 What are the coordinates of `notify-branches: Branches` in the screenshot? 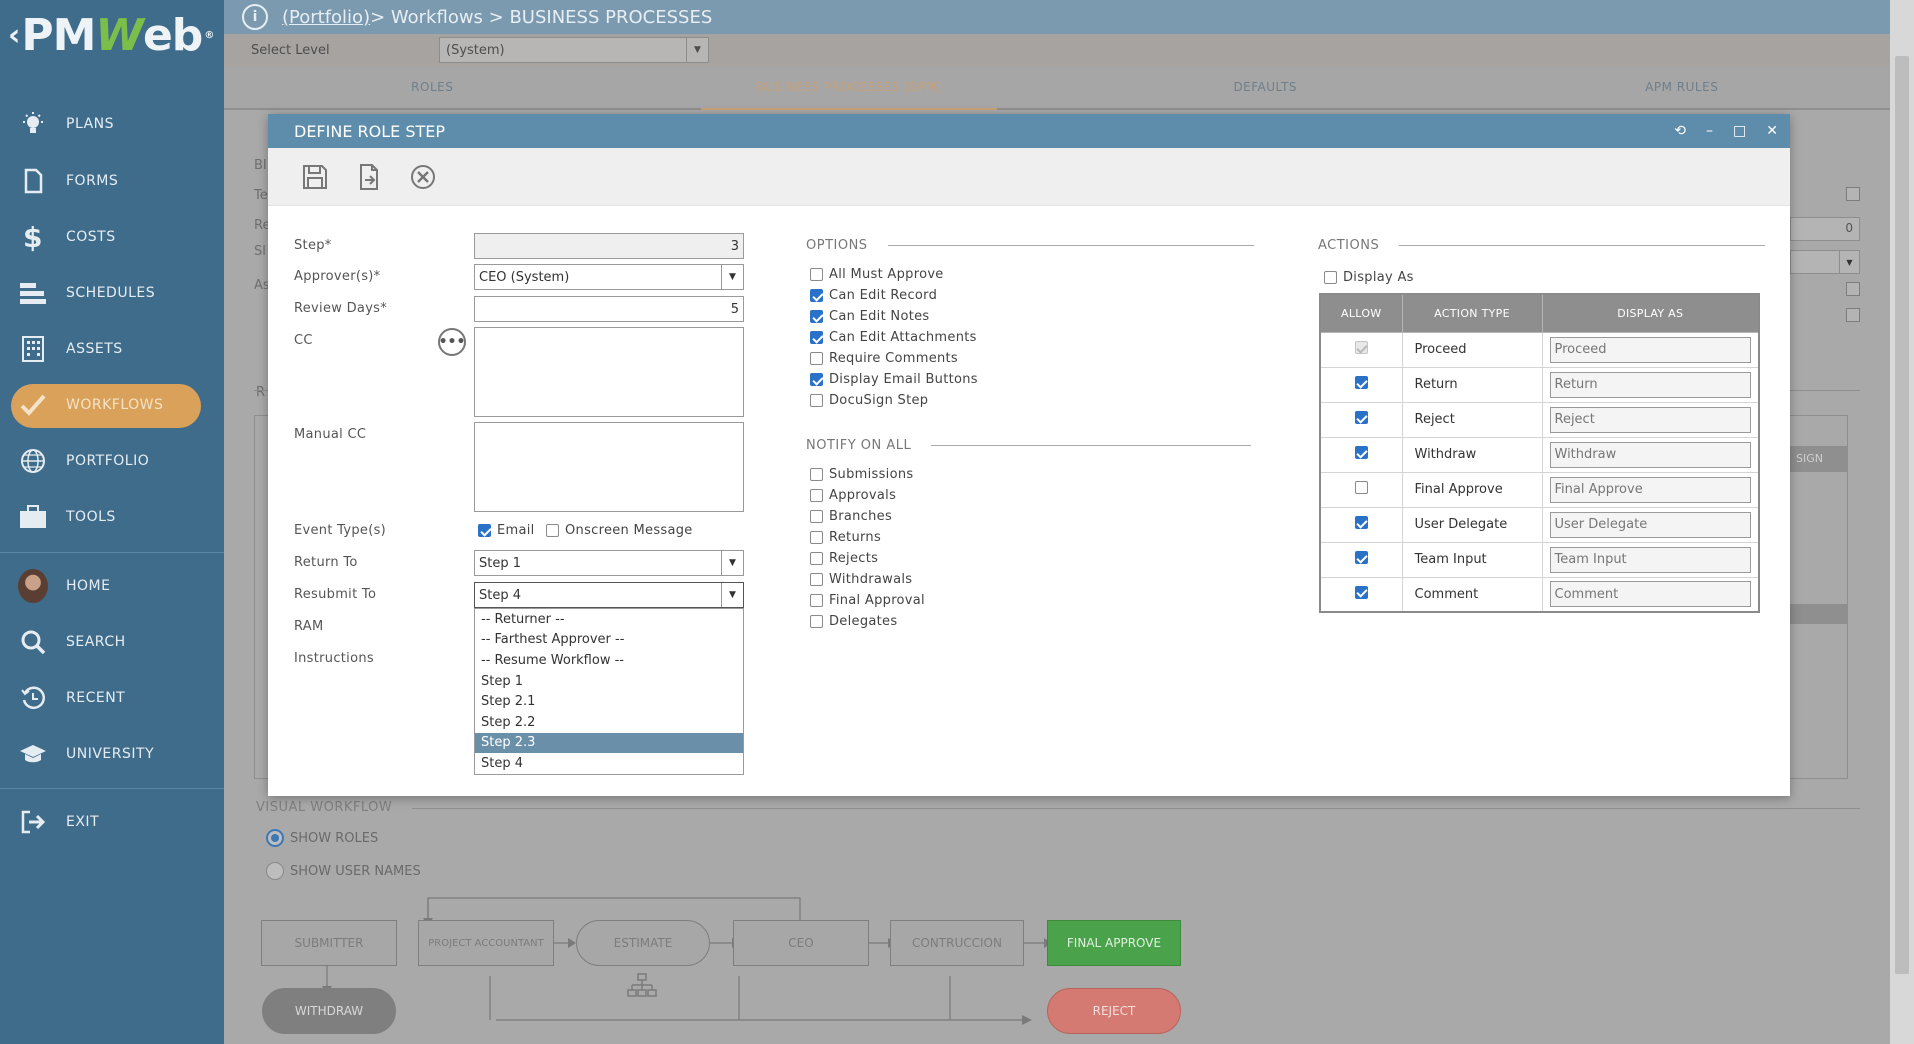 It's located at (851, 516).